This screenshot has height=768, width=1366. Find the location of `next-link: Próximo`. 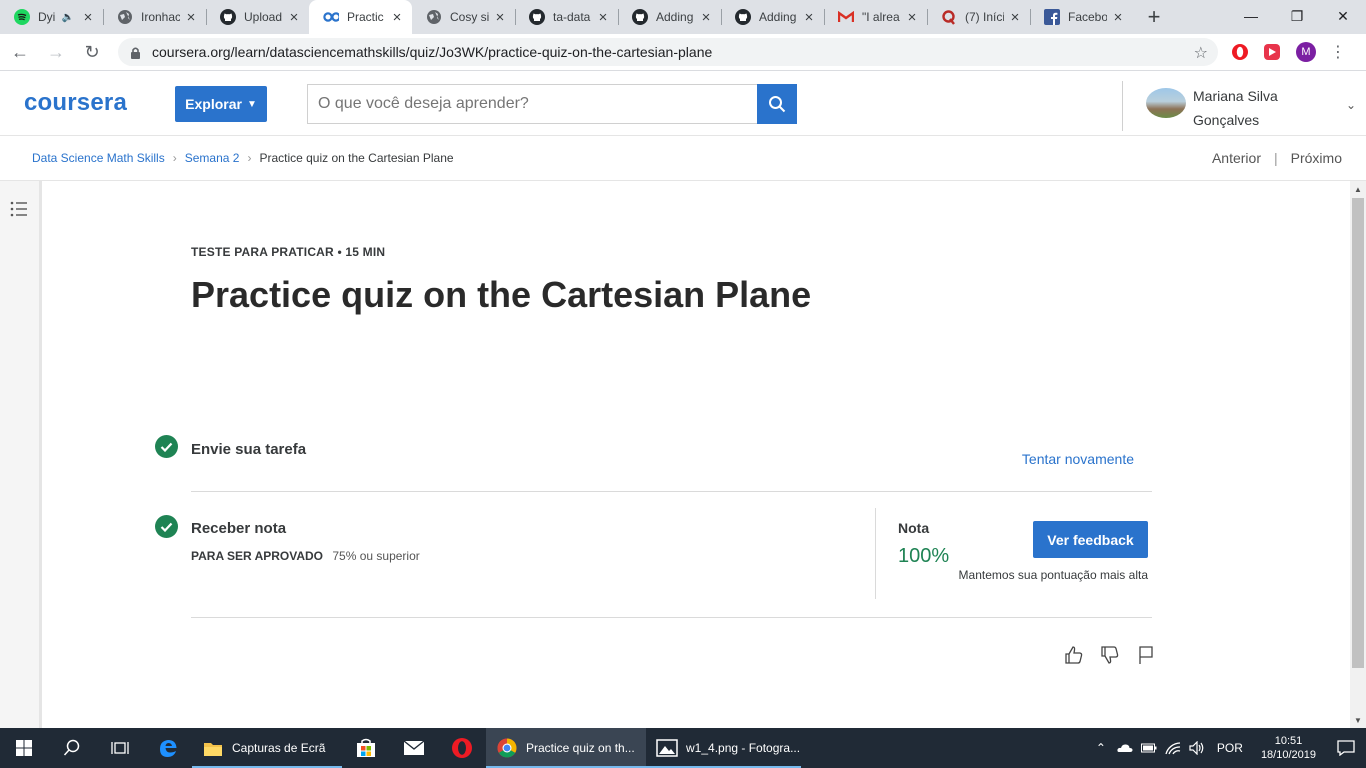

next-link: Próximo is located at coordinates (1316, 158).